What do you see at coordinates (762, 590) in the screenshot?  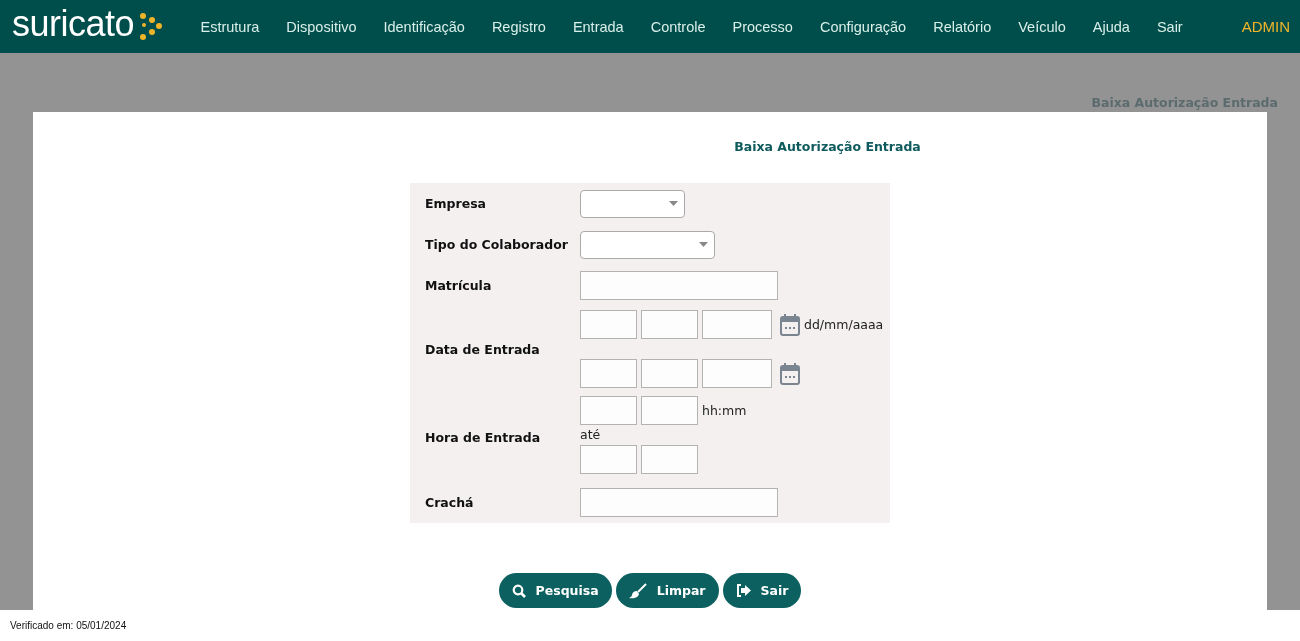 I see `action-button: Sair` at bounding box center [762, 590].